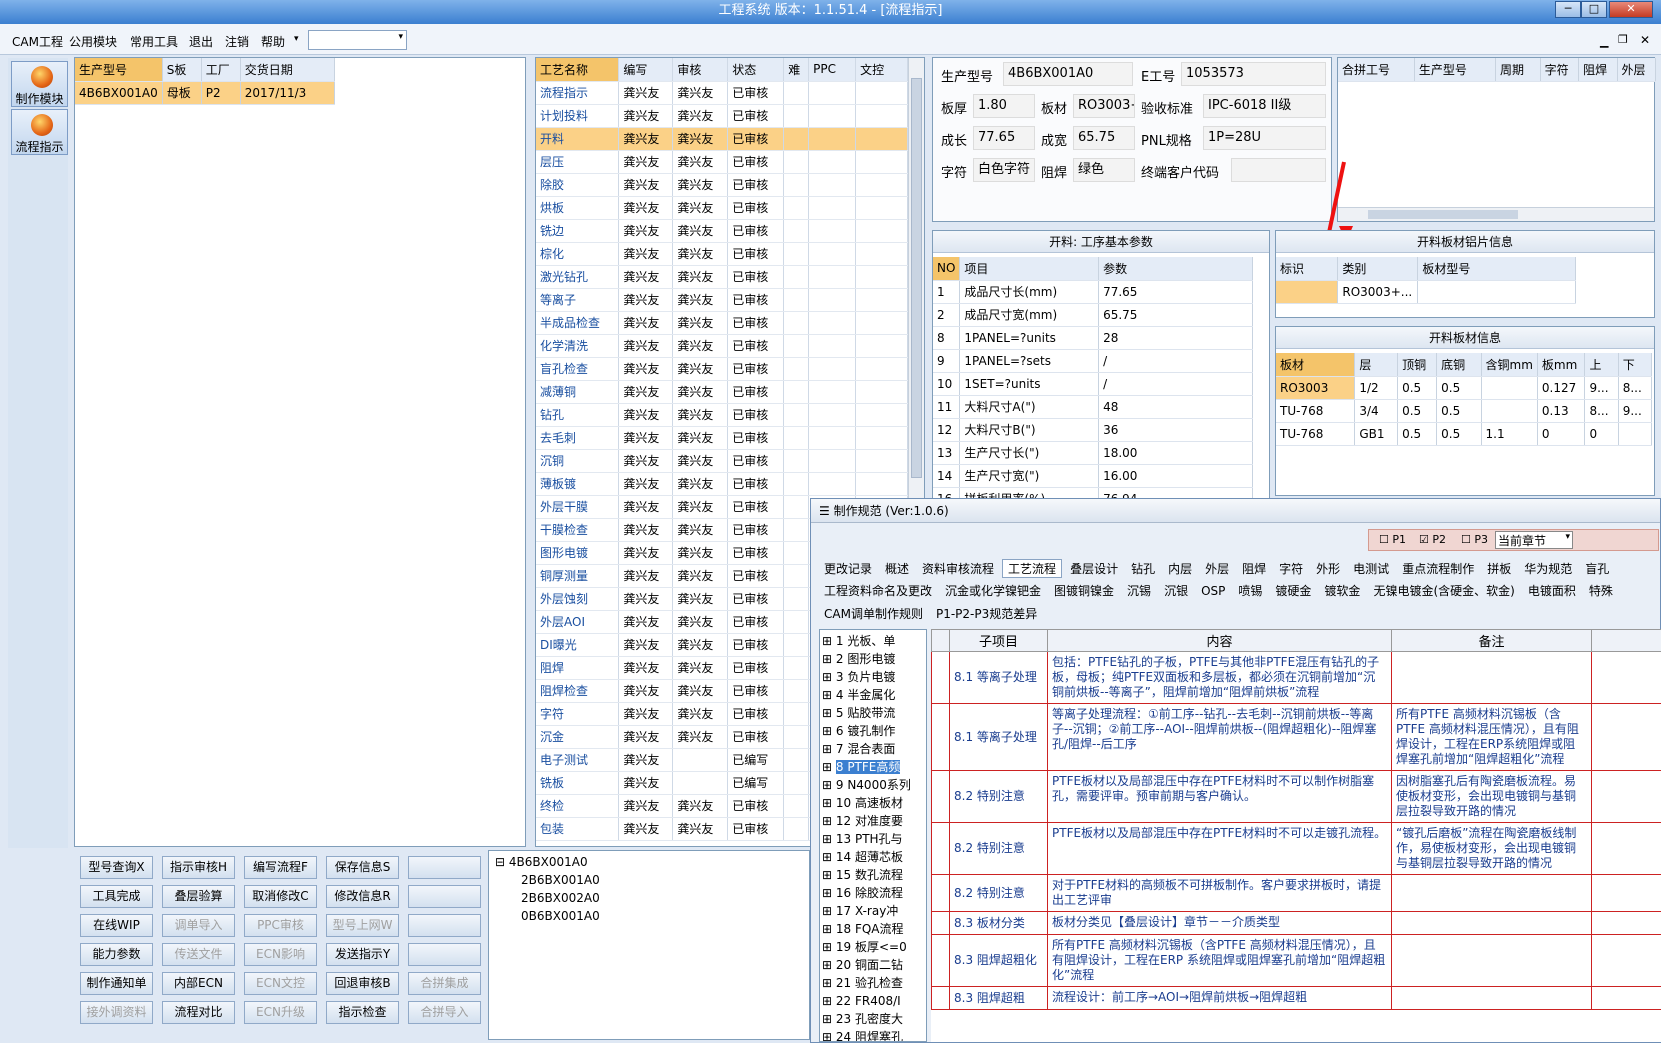 The height and width of the screenshot is (1043, 1661). I want to click on tab: 沉银, so click(1176, 591).